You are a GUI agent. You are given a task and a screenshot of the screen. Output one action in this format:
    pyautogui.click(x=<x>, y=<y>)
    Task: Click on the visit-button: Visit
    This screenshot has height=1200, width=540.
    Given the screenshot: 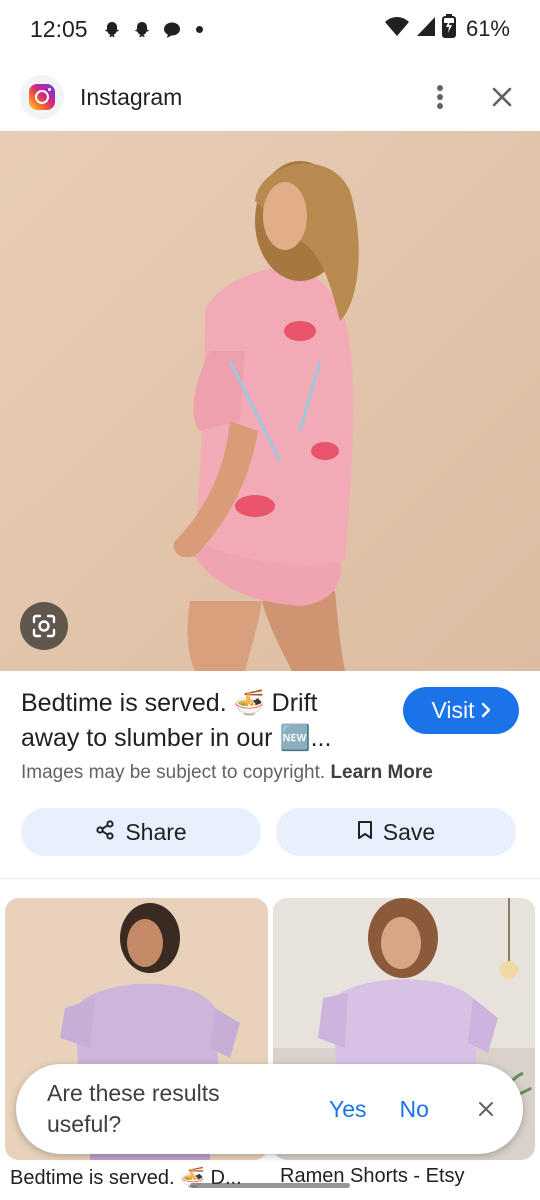 What is the action you would take?
    pyautogui.click(x=461, y=710)
    